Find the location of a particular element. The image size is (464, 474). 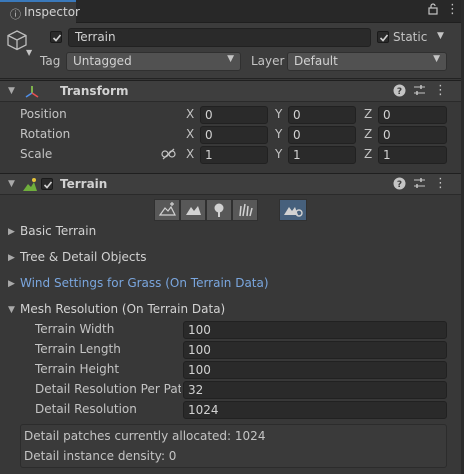

cube-icon is located at coordinates (17, 41).